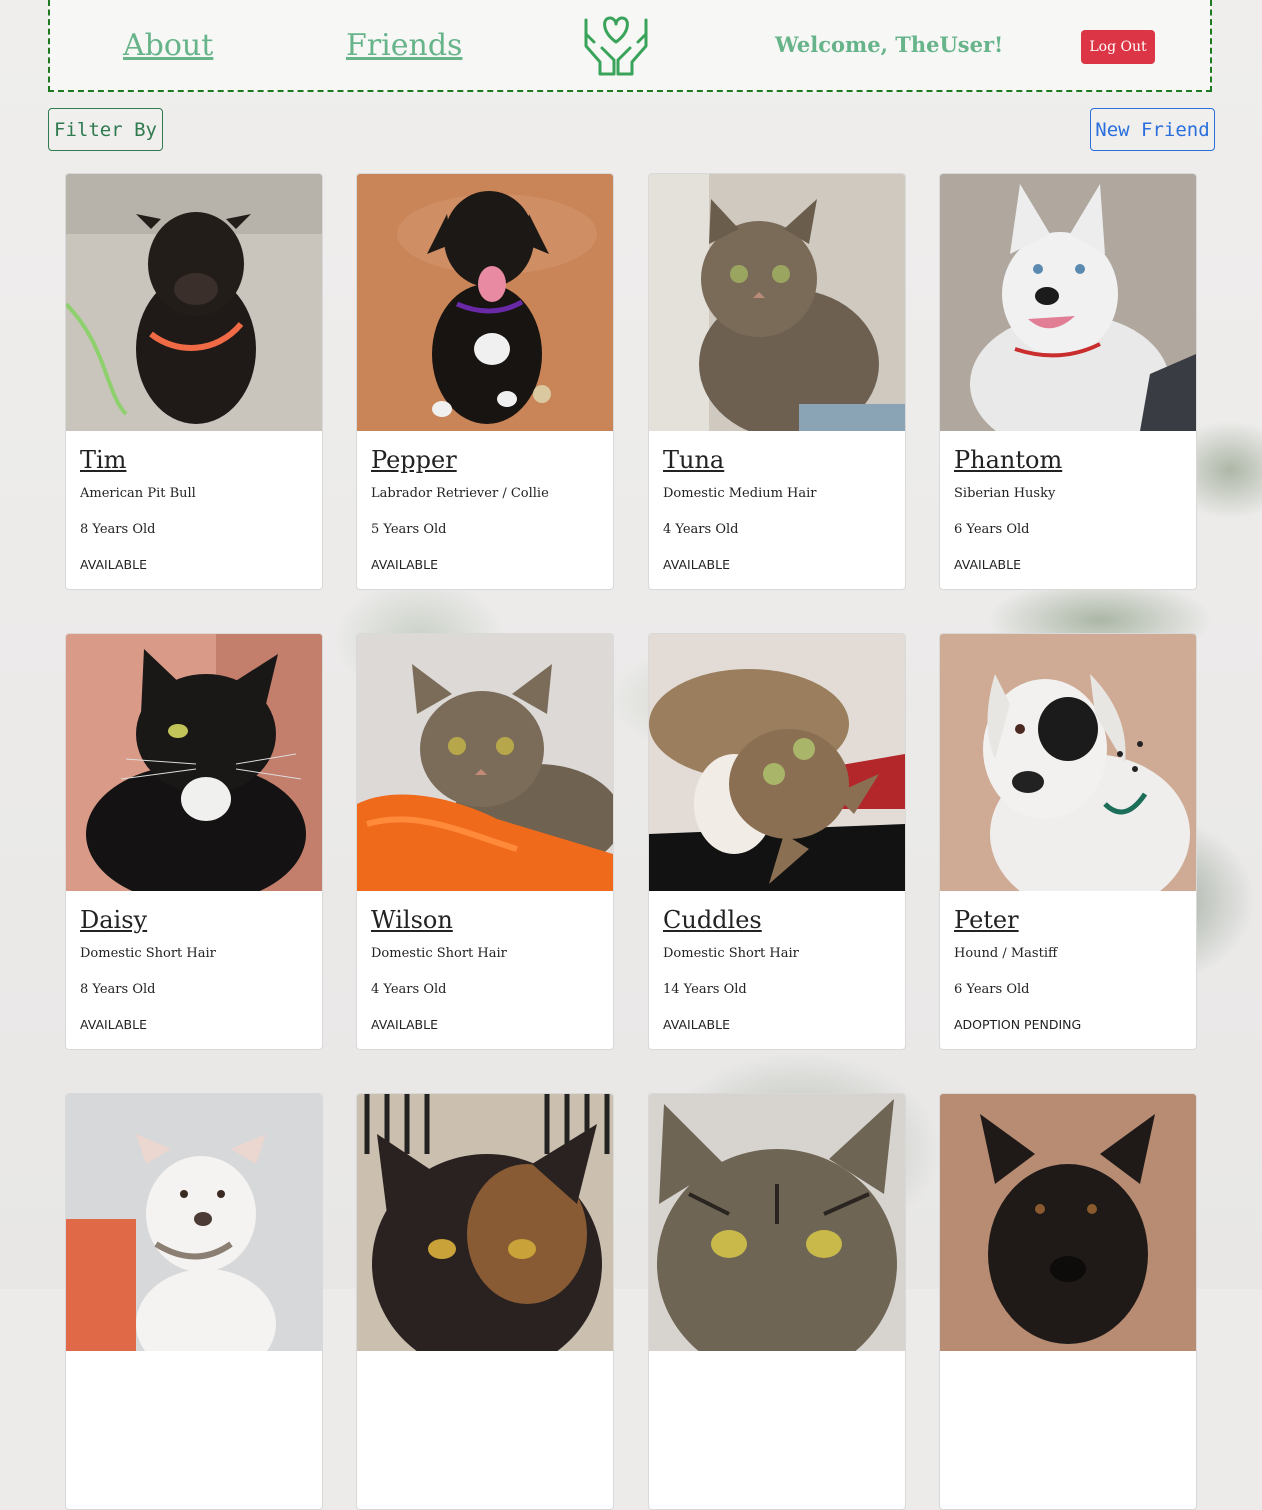 The height and width of the screenshot is (1510, 1262). What do you see at coordinates (105, 129) in the screenshot?
I see `filter-by-button: Filter By` at bounding box center [105, 129].